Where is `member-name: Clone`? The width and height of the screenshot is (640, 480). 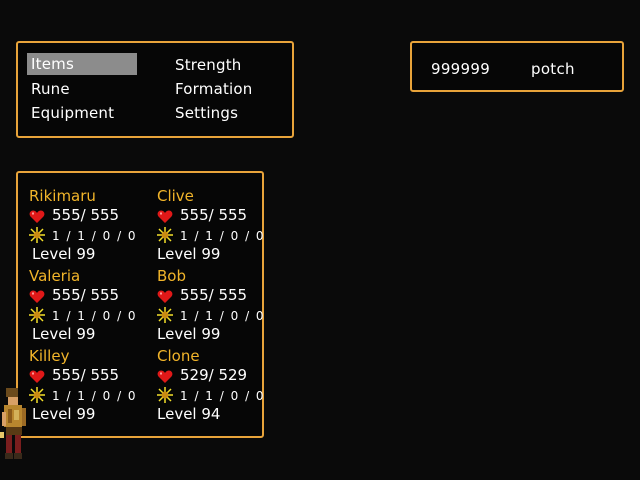 member-name: Clone is located at coordinates (178, 356).